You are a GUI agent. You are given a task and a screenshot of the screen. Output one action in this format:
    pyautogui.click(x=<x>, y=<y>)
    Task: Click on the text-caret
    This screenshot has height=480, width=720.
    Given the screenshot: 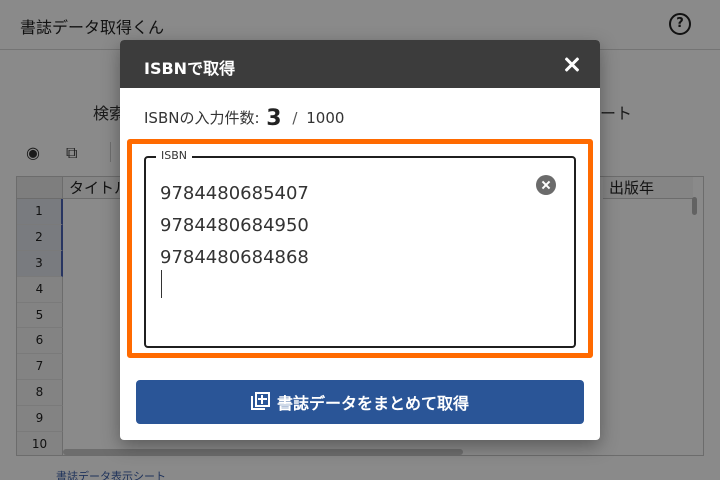 What is the action you would take?
    pyautogui.click(x=161, y=284)
    